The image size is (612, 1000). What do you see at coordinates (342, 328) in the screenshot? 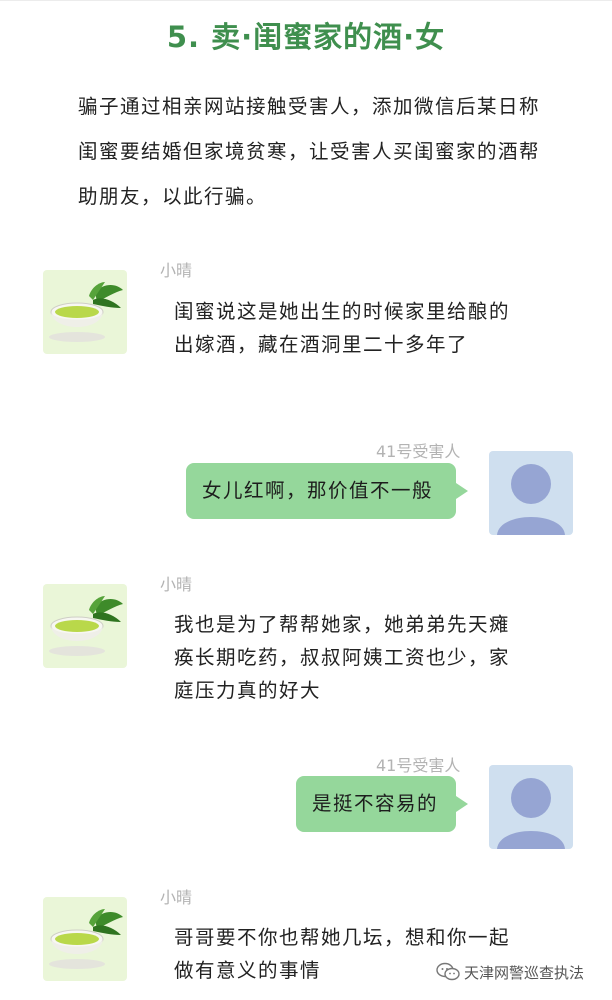
I see `message-text: 闺蜜说这是她出生的时候家里给酿的出嫁酒，藏在酒洞里二十多年了` at bounding box center [342, 328].